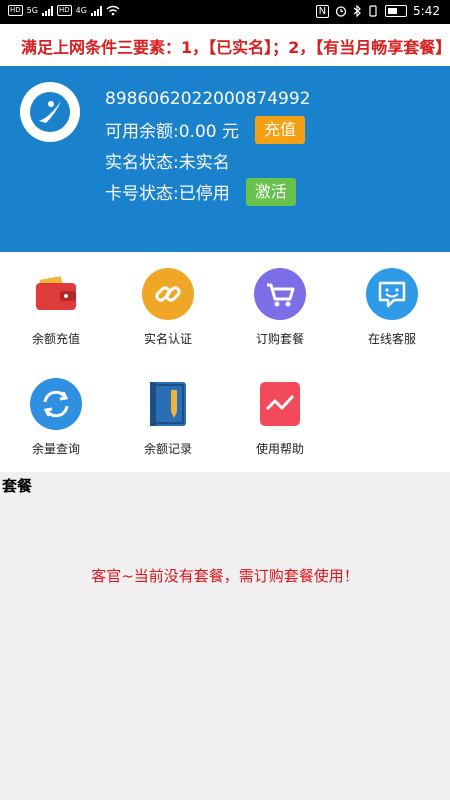  I want to click on card-number: 8986062022000874992, so click(208, 98).